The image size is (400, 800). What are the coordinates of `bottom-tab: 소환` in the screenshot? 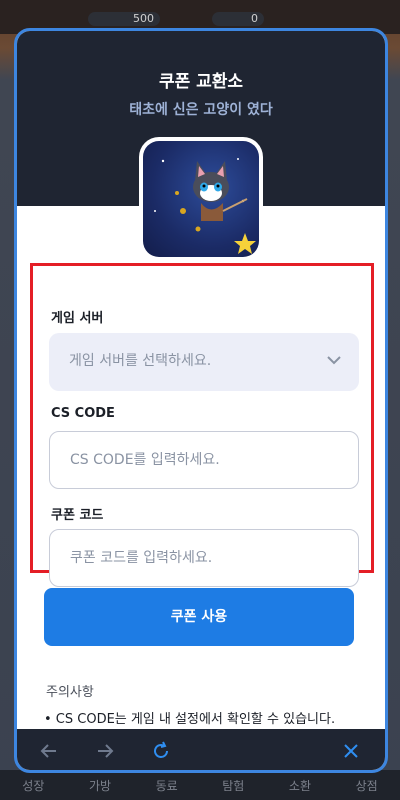 It's located at (299, 785).